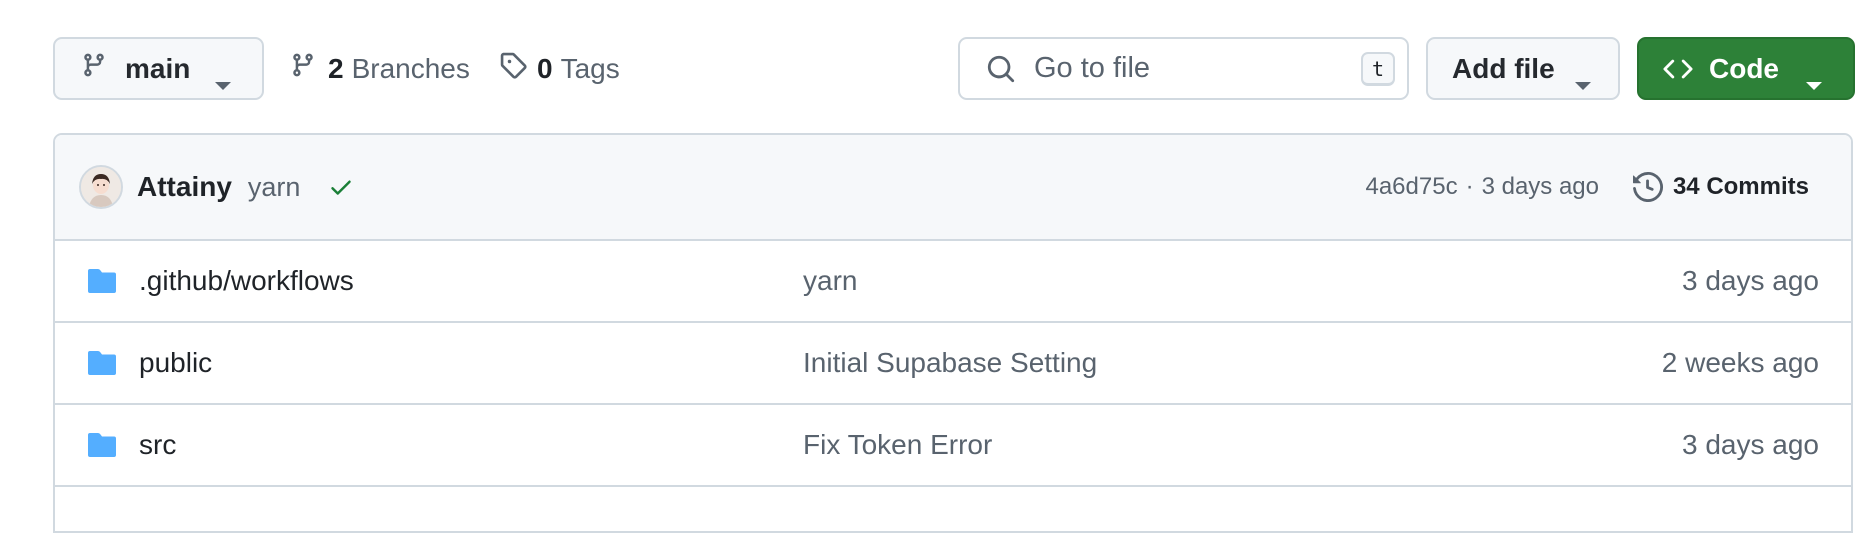 This screenshot has width=1872, height=533. Describe the element at coordinates (1001, 69) in the screenshot. I see `search-icon` at that location.